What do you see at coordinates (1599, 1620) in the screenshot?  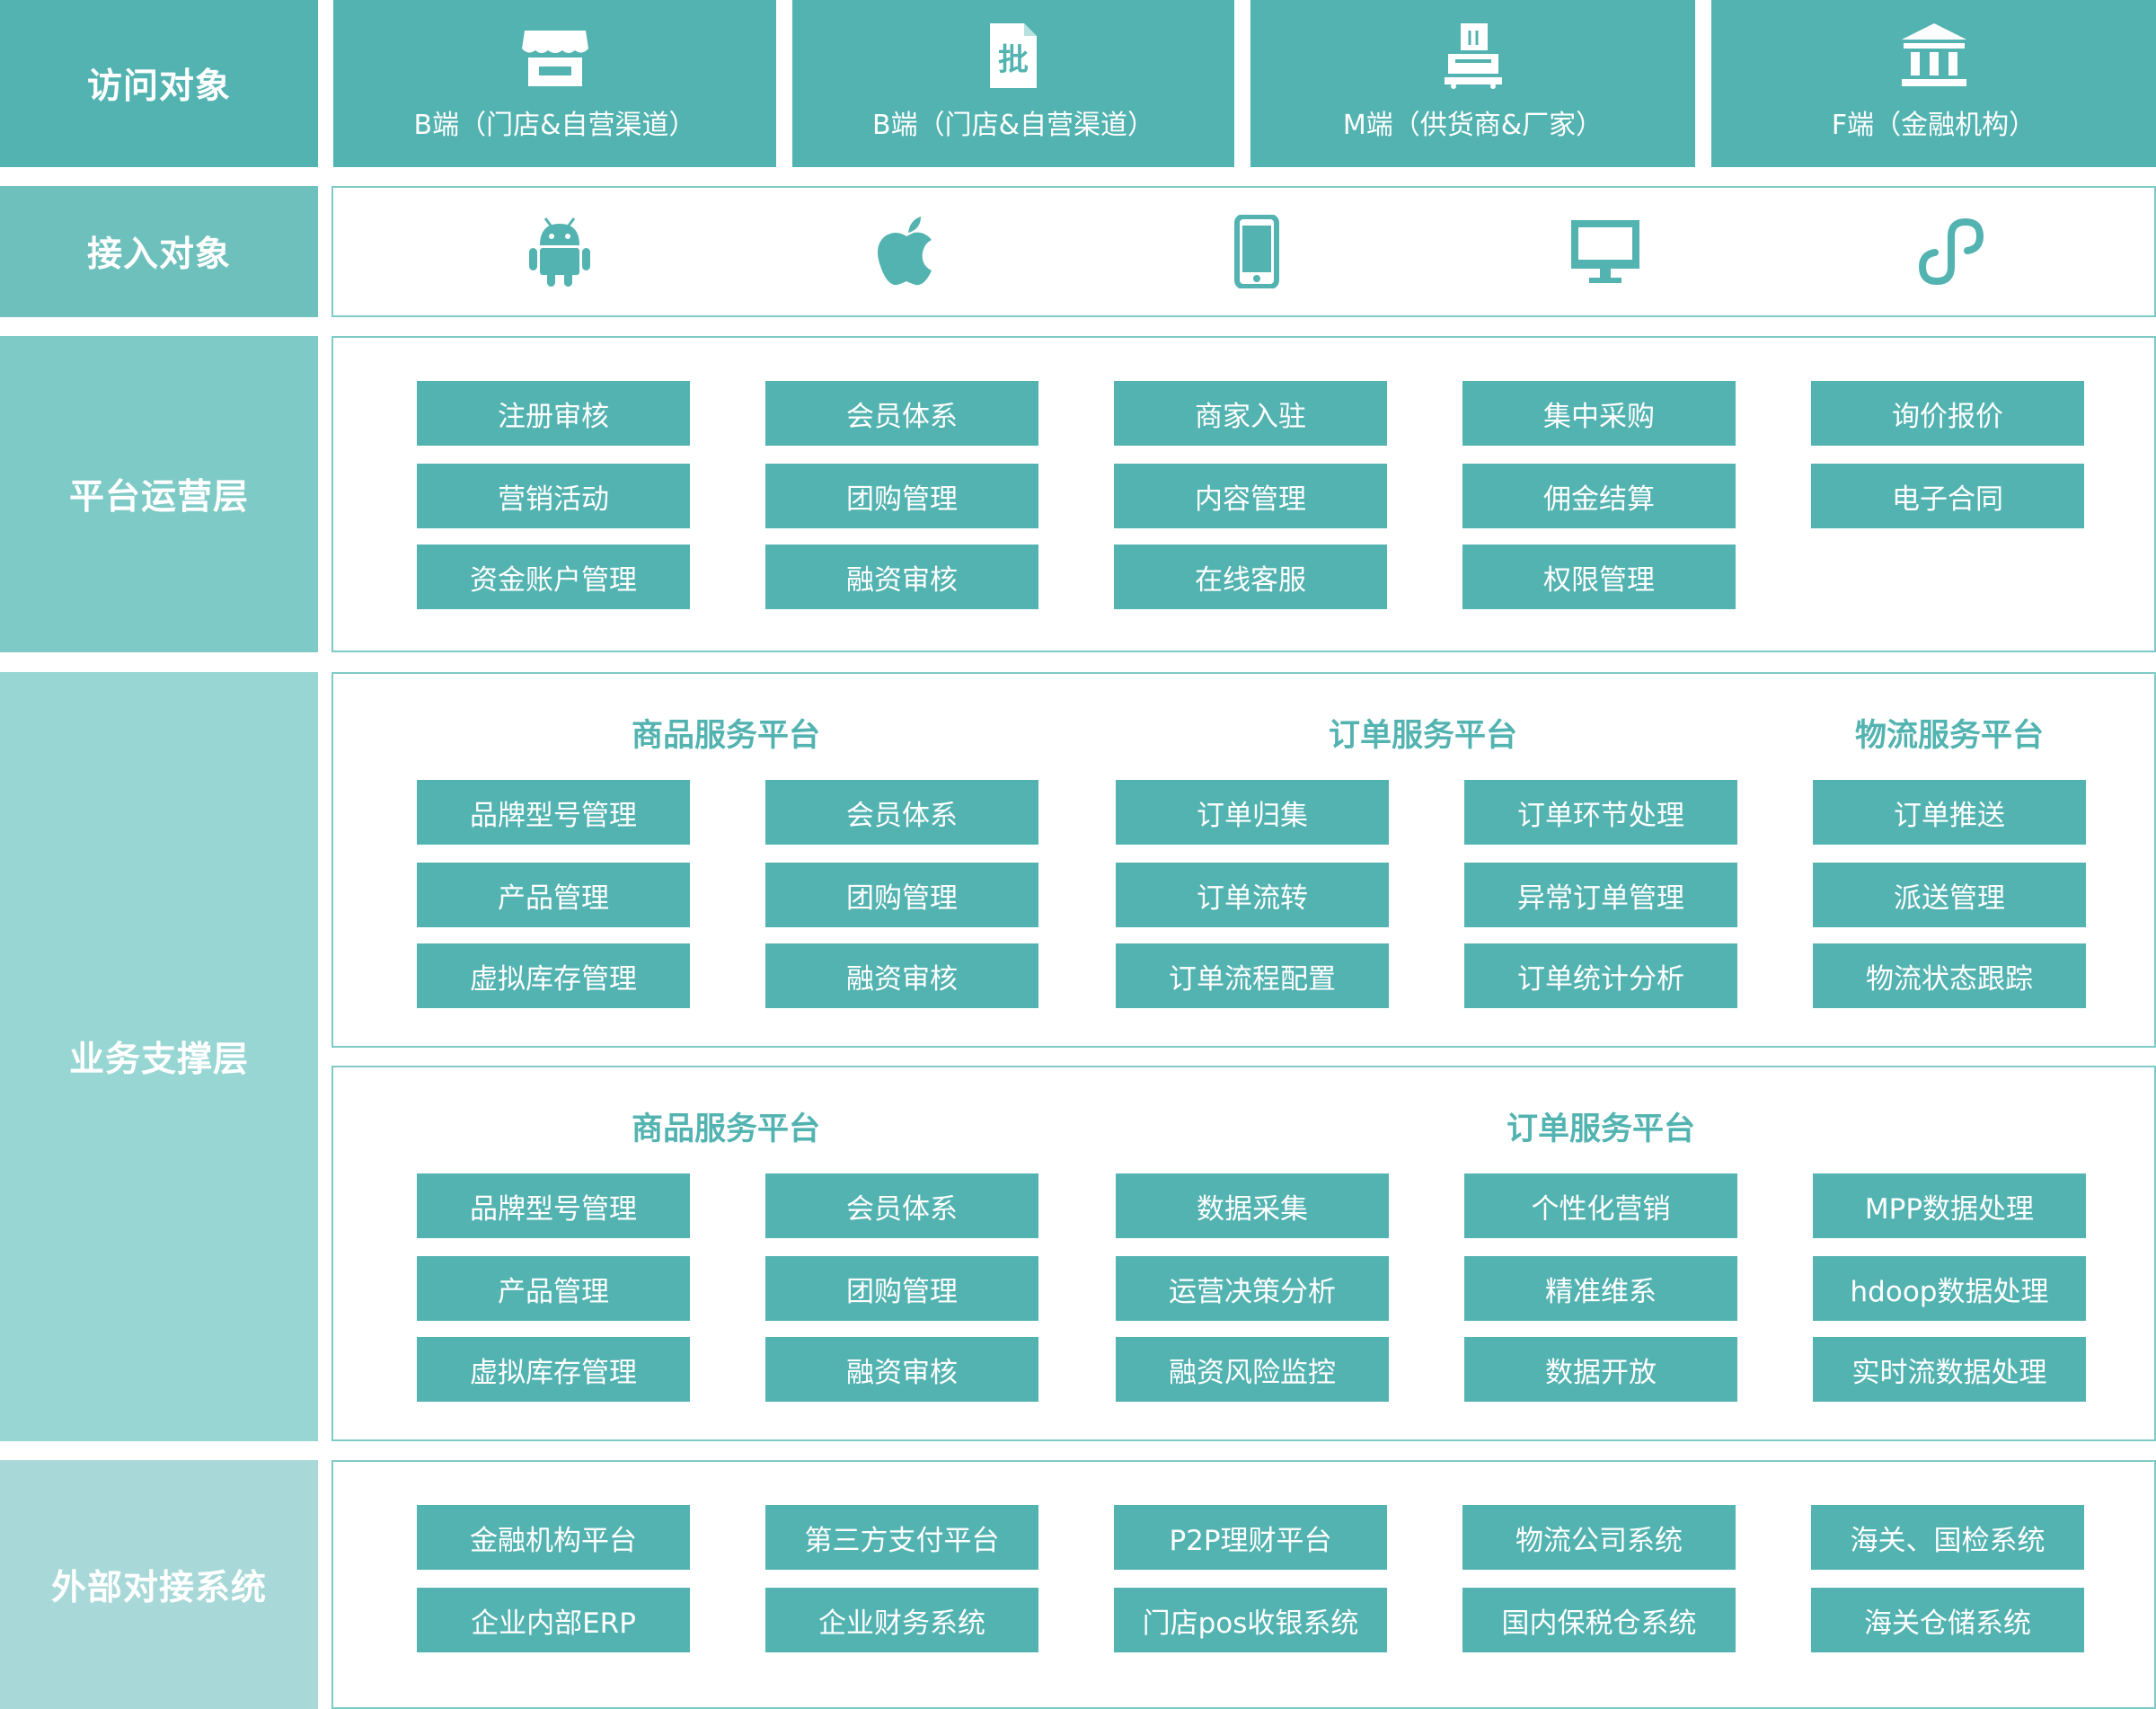 I see `external-item: 国内保税仓系统` at bounding box center [1599, 1620].